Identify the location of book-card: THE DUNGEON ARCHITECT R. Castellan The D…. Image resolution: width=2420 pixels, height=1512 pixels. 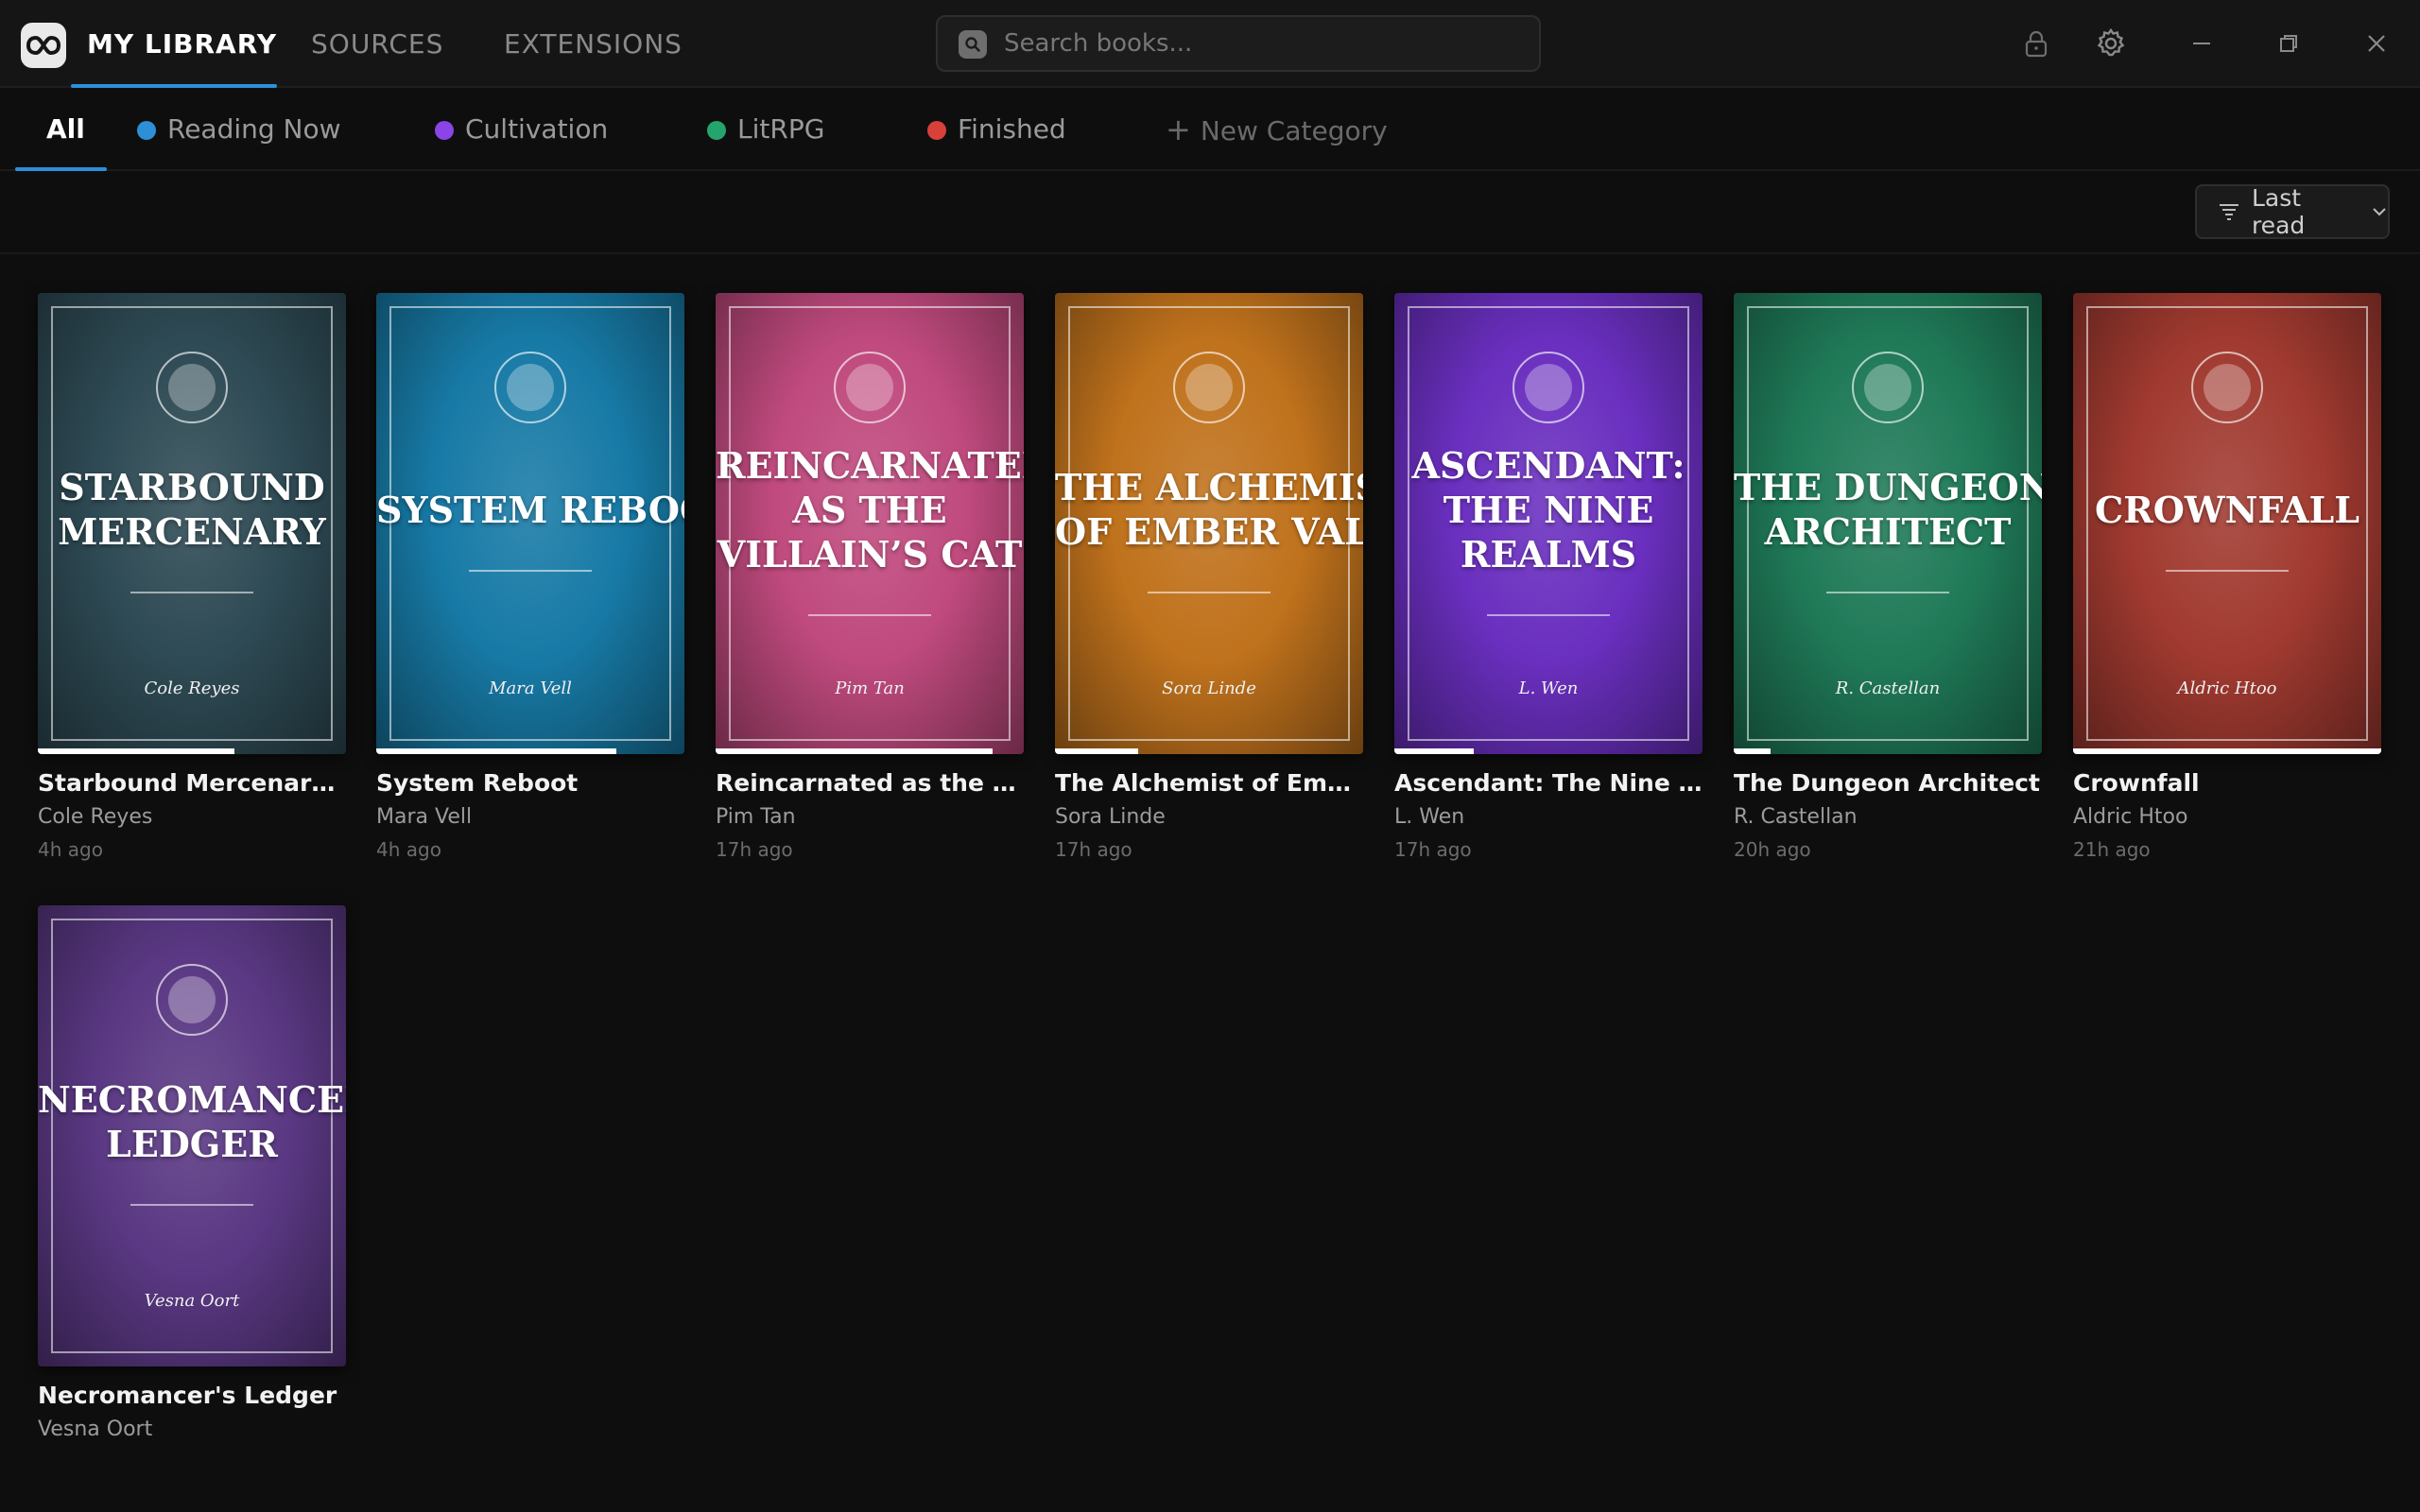
(1888, 577).